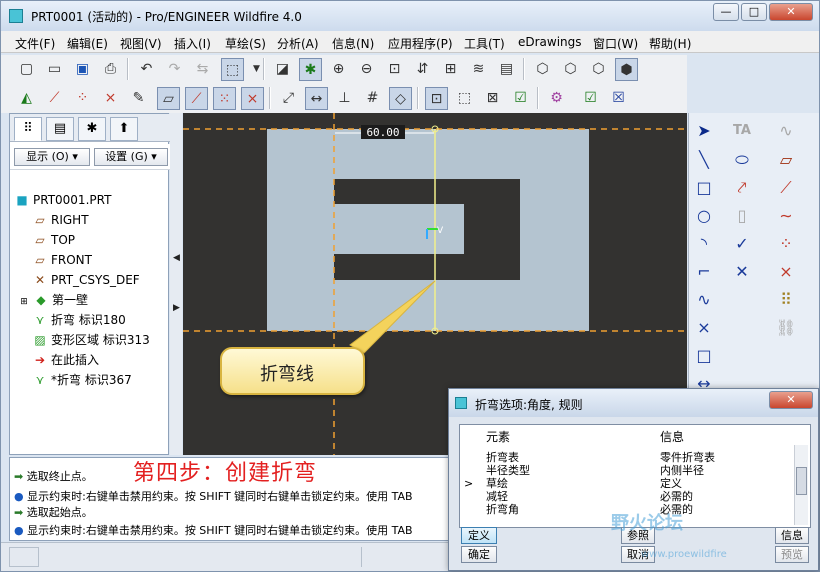 The height and width of the screenshot is (572, 820). I want to click on view-manager-icon: ▤, so click(506, 69).